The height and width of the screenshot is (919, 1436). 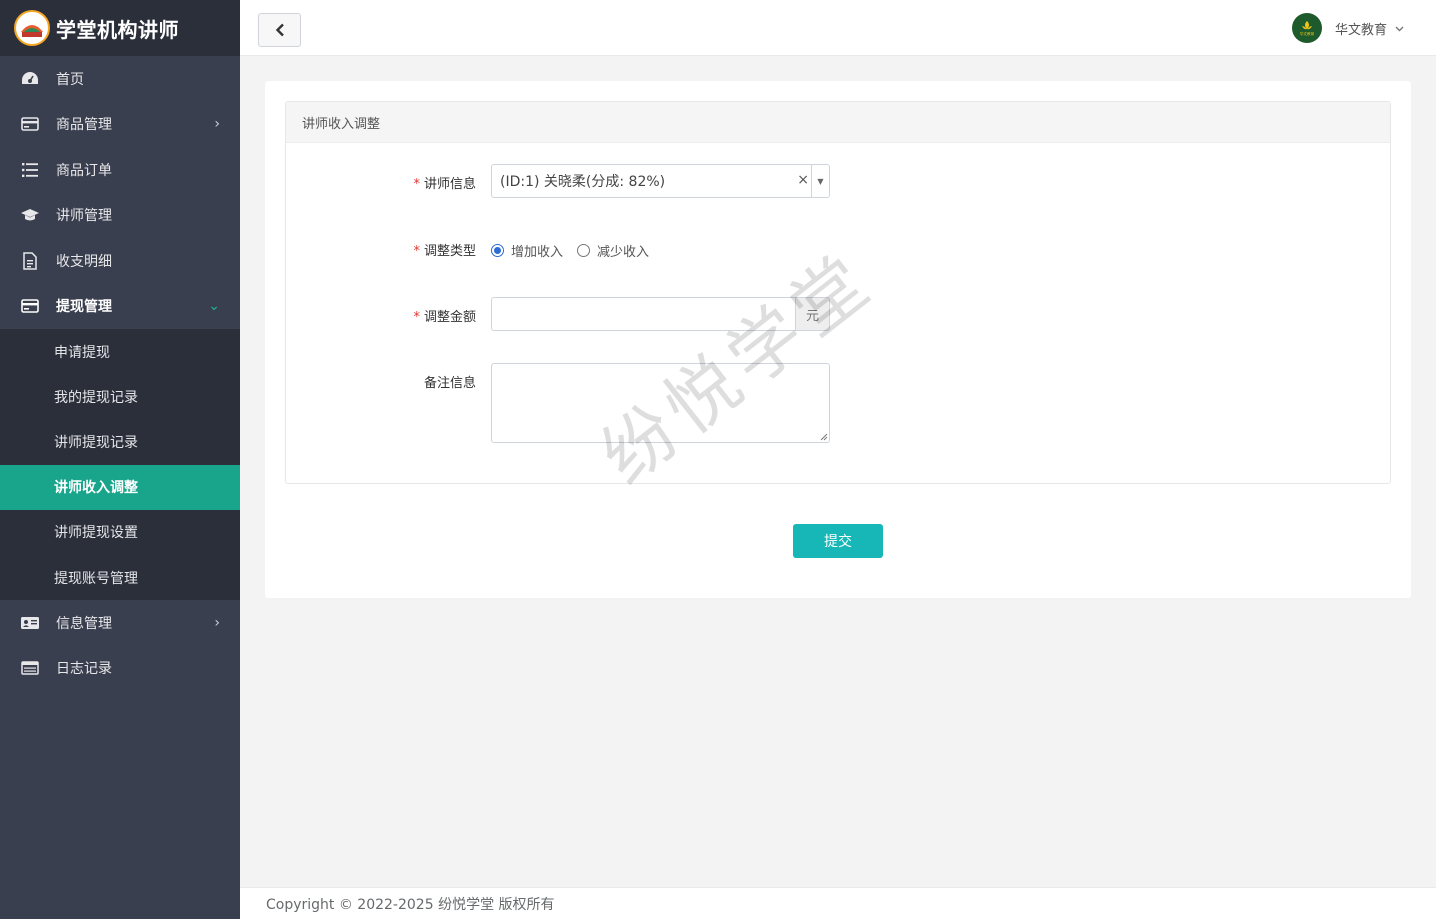 I want to click on panel-title: 讲师收入调整, so click(x=838, y=122).